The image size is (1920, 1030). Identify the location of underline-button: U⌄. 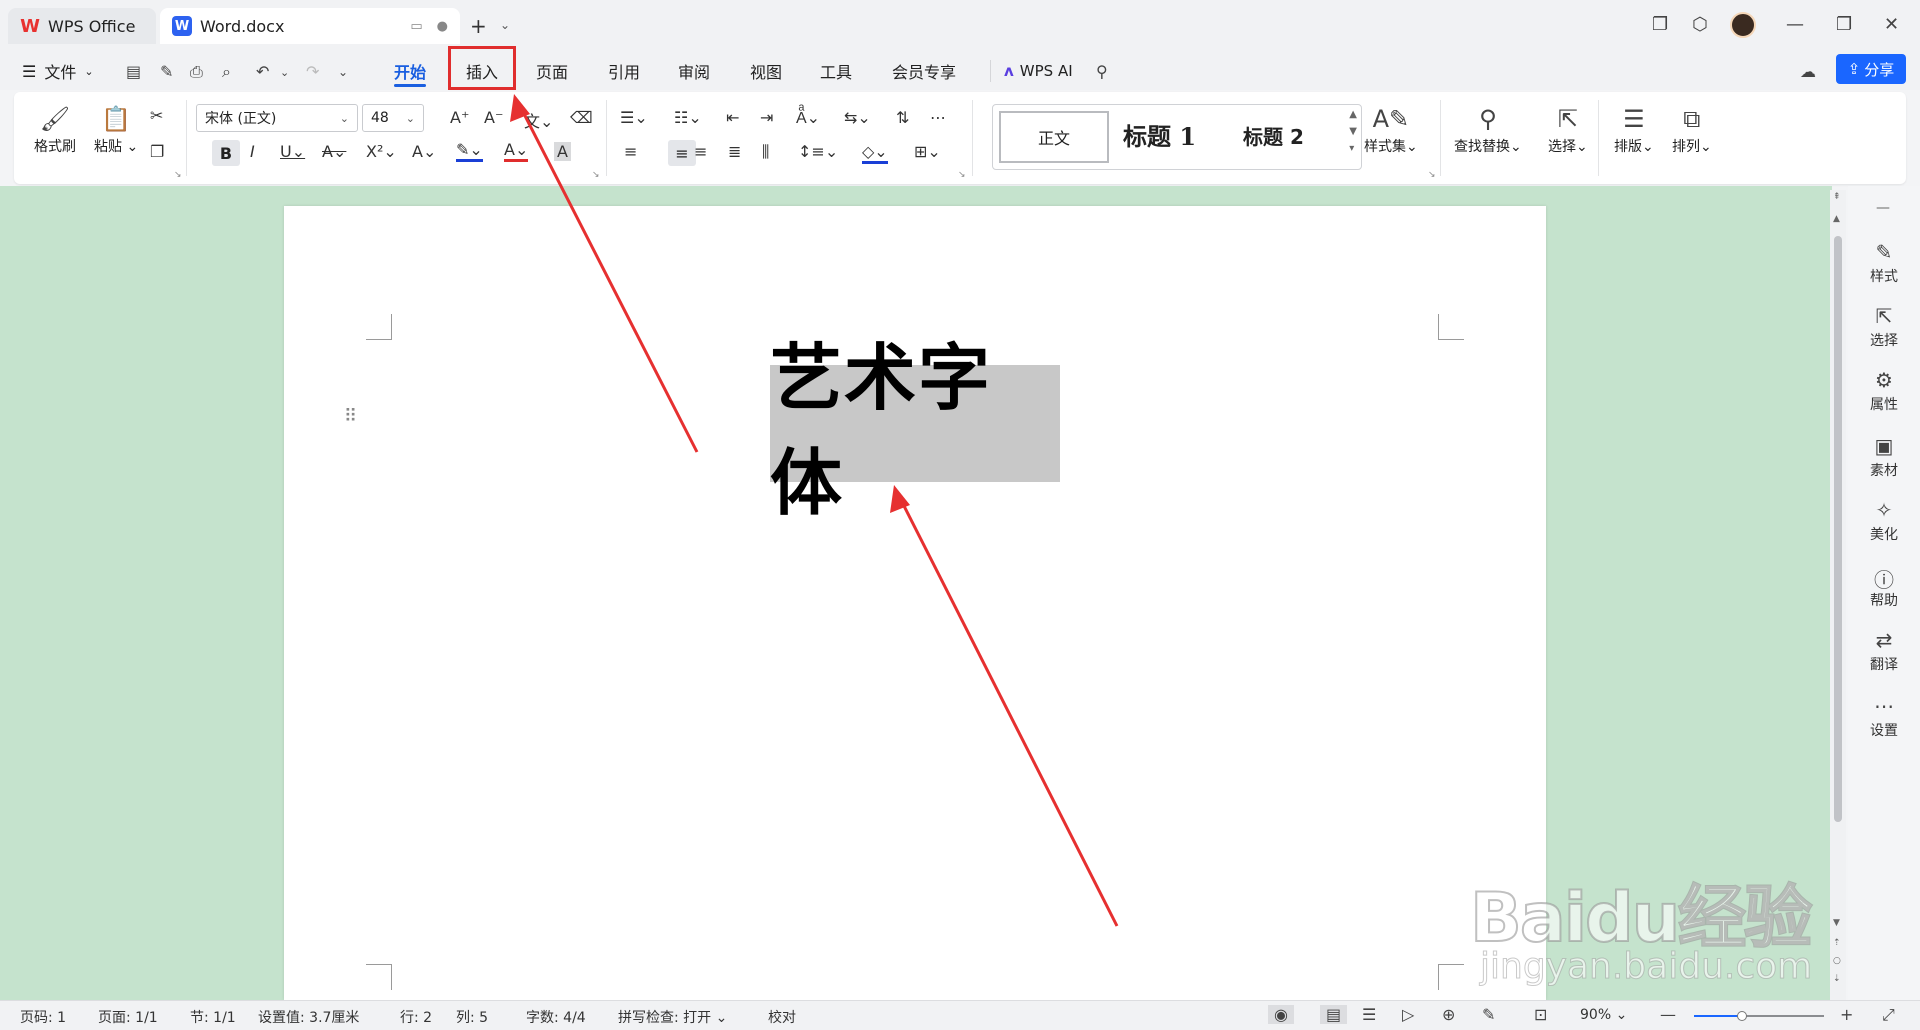
(292, 151).